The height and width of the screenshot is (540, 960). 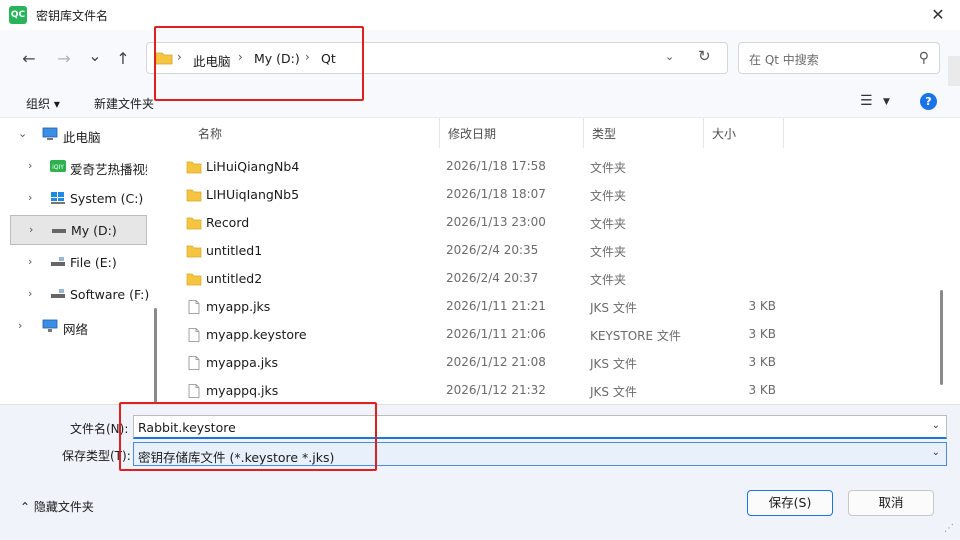 I want to click on organize-menu: 组织 ▾, so click(x=43, y=103).